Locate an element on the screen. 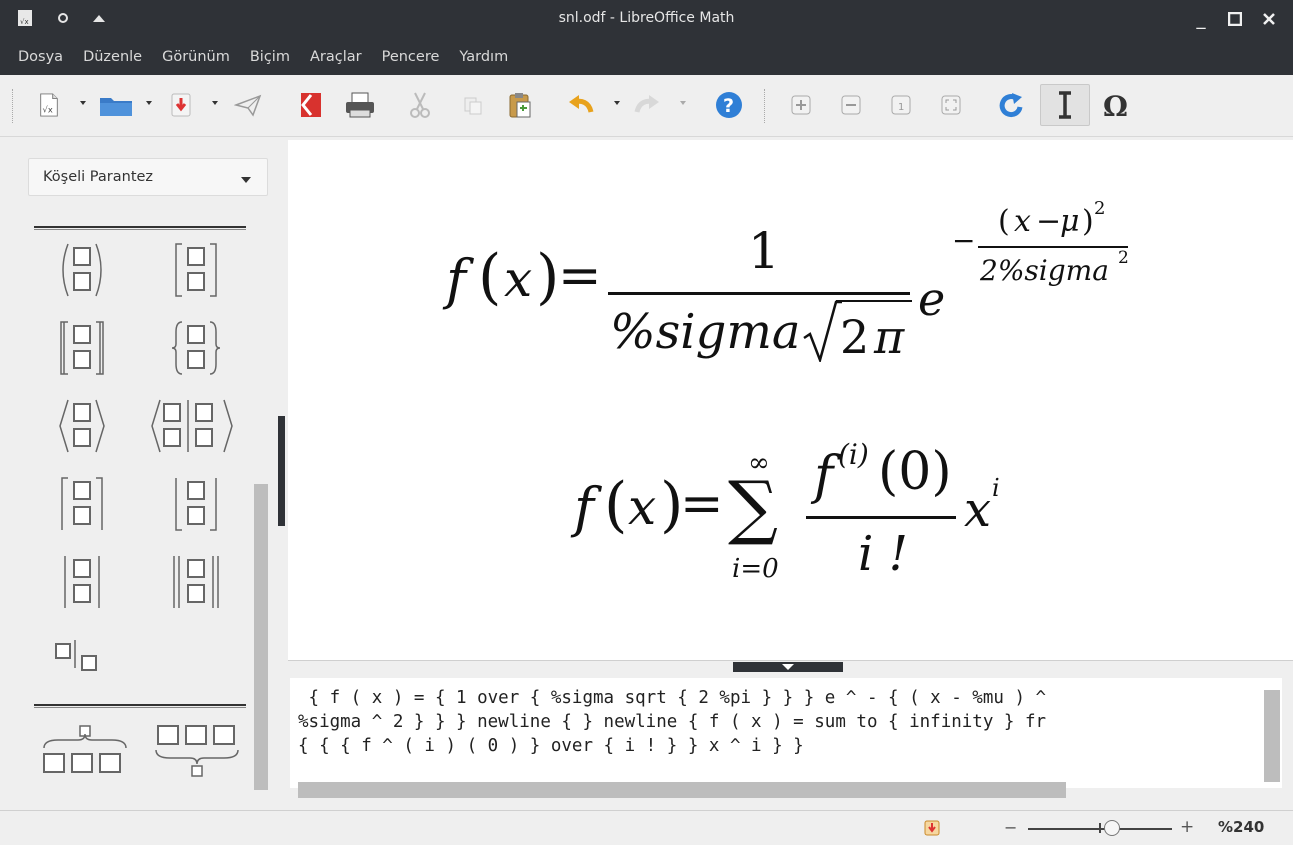 The height and width of the screenshot is (845, 1293). operator-brackets-element-icon is located at coordinates (196, 426).